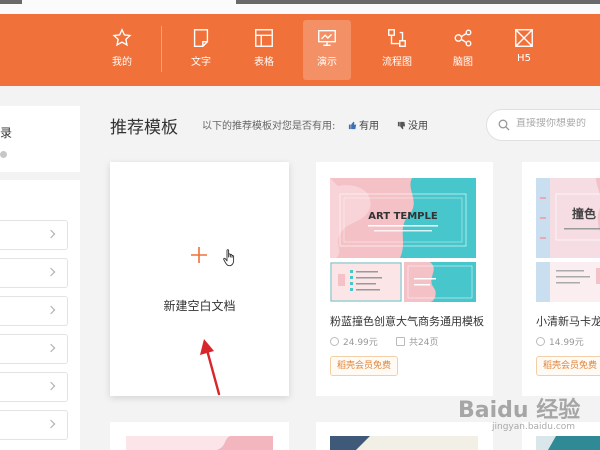  I want to click on thumbs-up-icon, so click(352, 125).